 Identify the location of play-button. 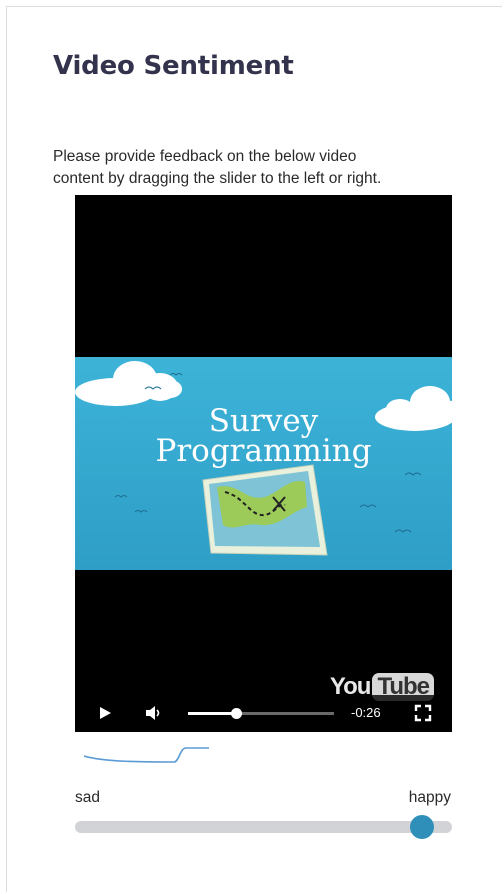
(105, 713).